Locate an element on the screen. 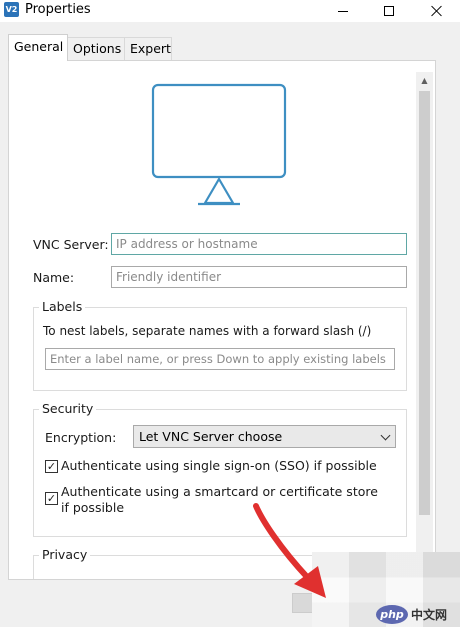  maximize-icon is located at coordinates (389, 11).